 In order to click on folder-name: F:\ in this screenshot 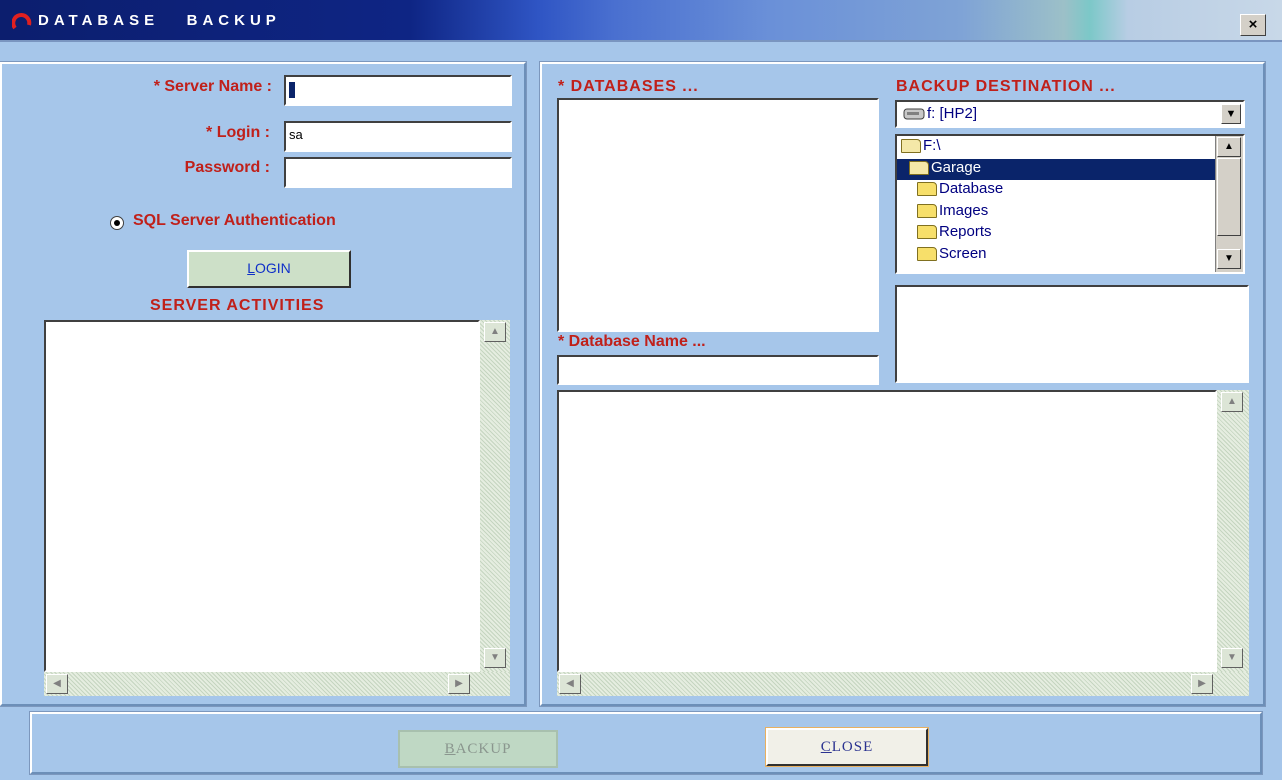, I will do `click(932, 145)`.